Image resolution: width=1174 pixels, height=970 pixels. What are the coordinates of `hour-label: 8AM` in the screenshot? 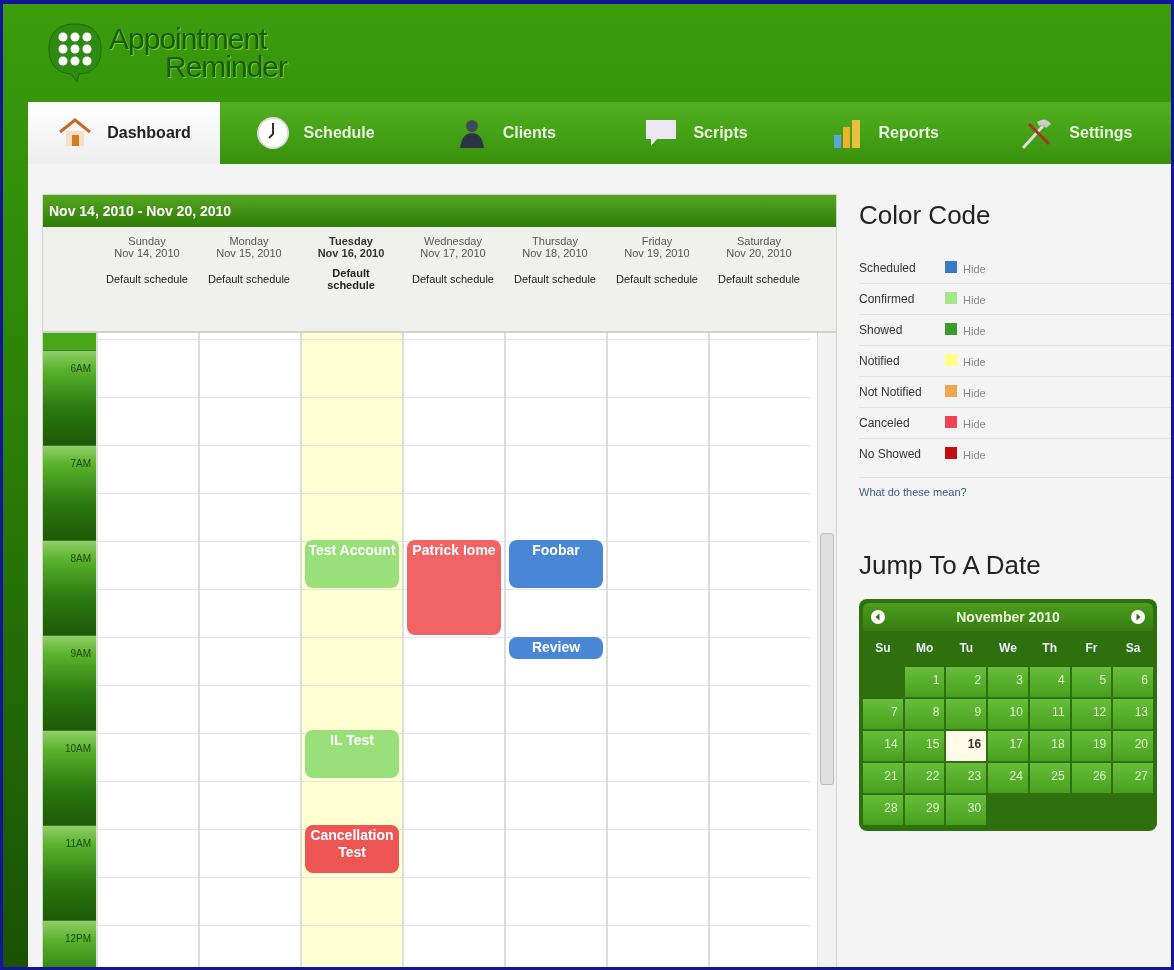 It's located at (80, 559).